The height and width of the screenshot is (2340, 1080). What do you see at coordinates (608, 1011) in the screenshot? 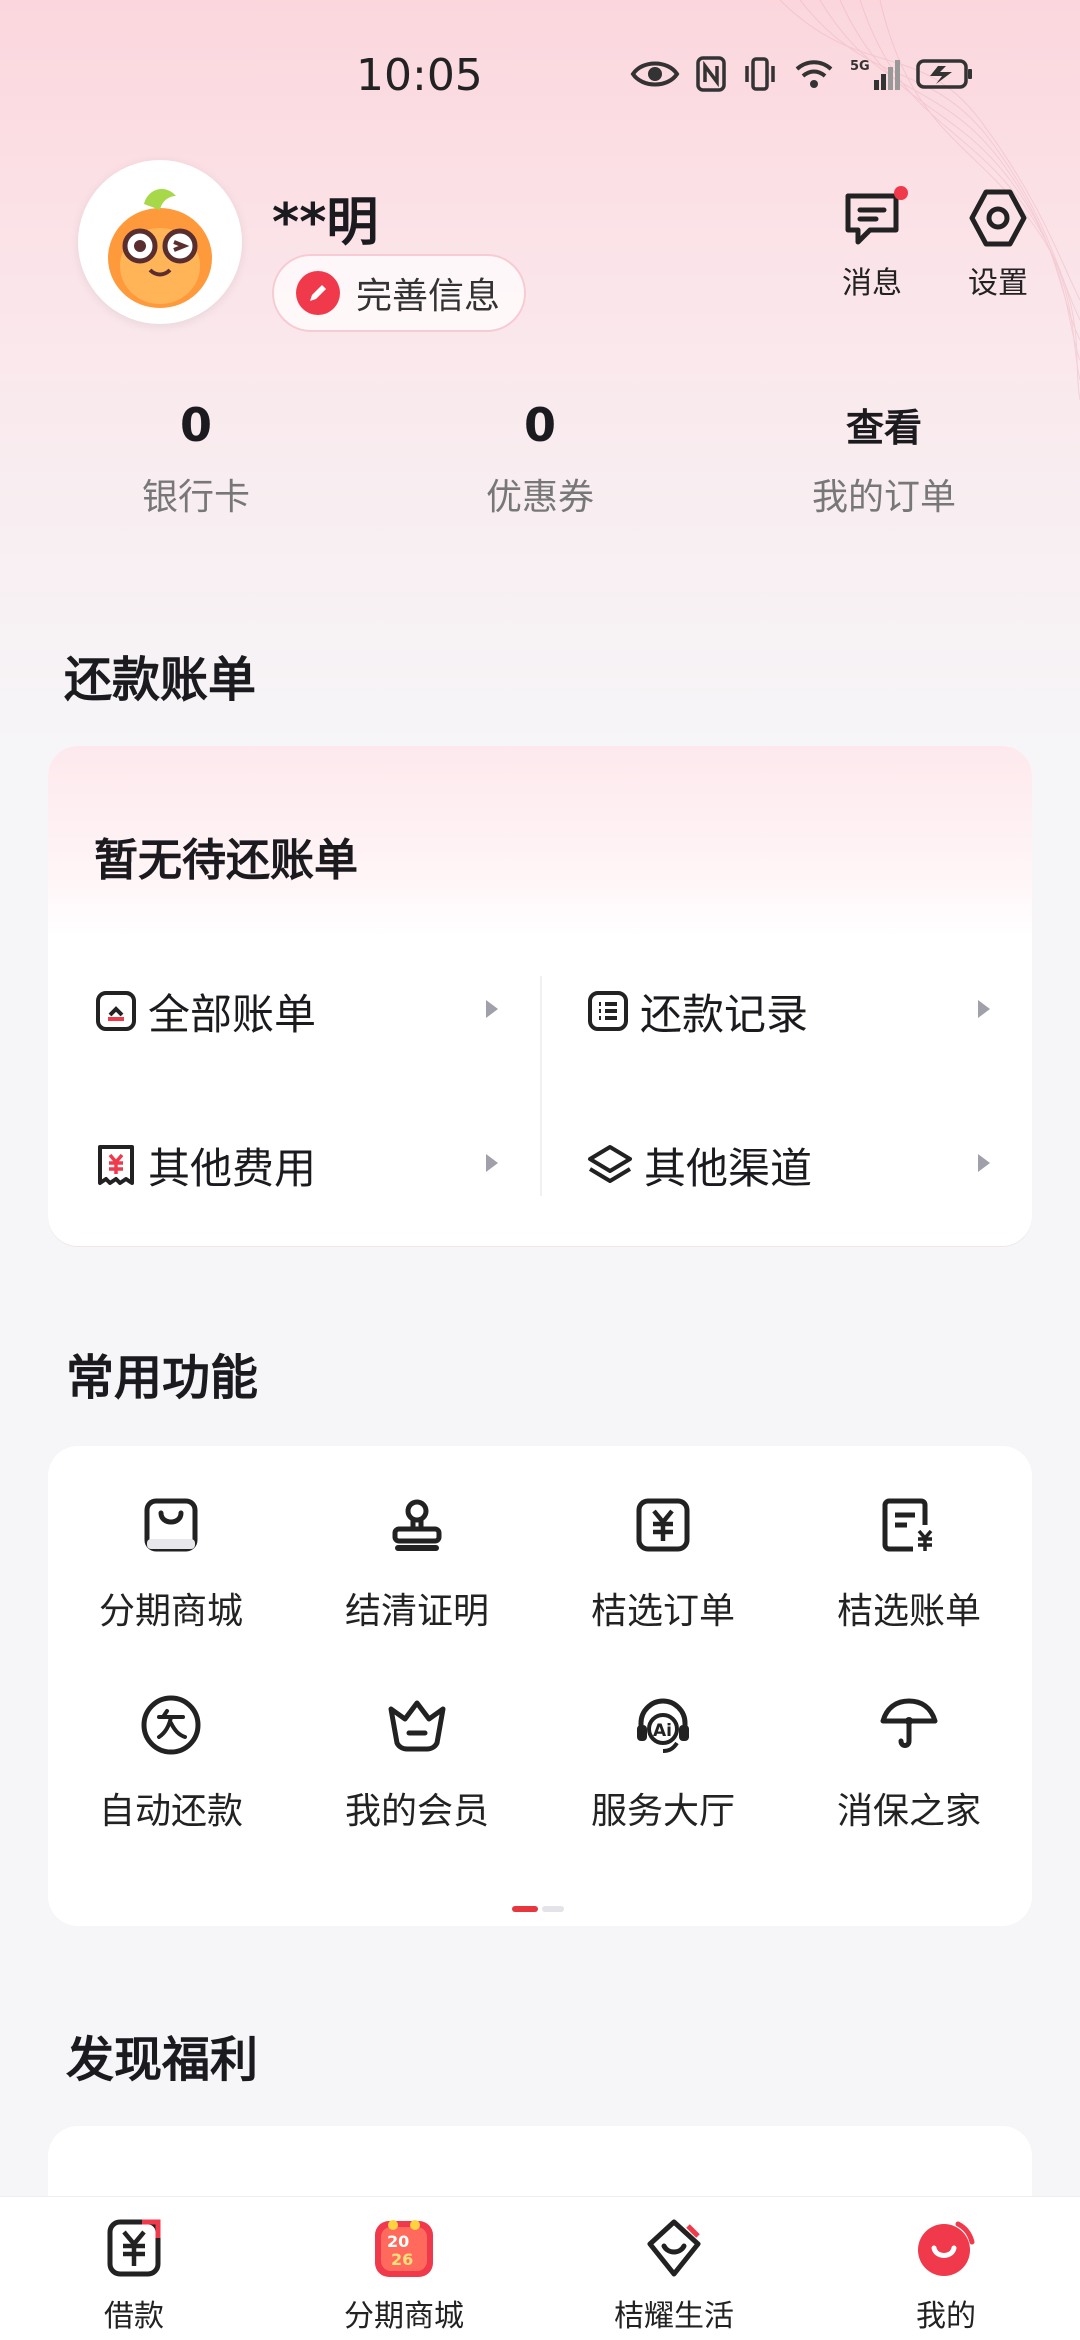
I see `list-icon` at bounding box center [608, 1011].